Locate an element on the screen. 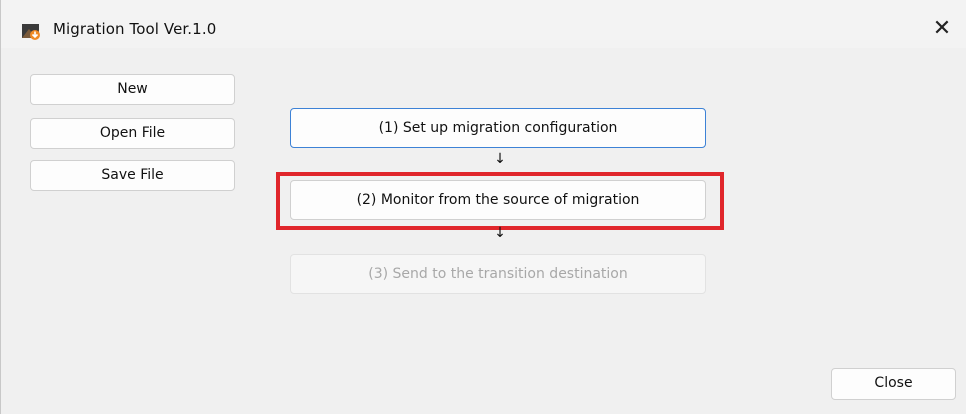  step-arrow-1: ↓ is located at coordinates (500, 159).